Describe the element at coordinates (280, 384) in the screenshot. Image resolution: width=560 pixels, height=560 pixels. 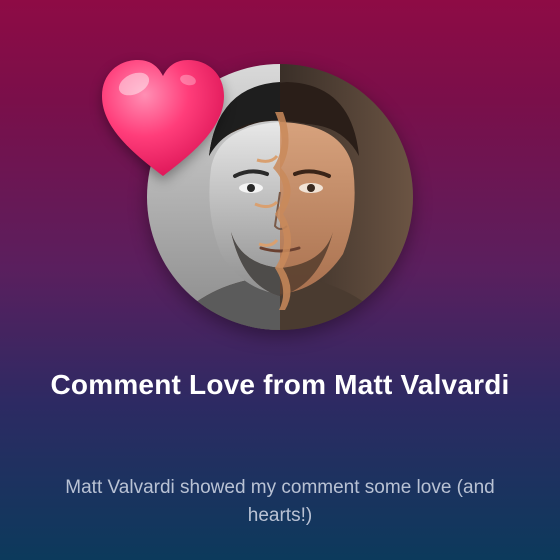
I see `notification-title: Comment Love from Matt Valvardi` at that location.